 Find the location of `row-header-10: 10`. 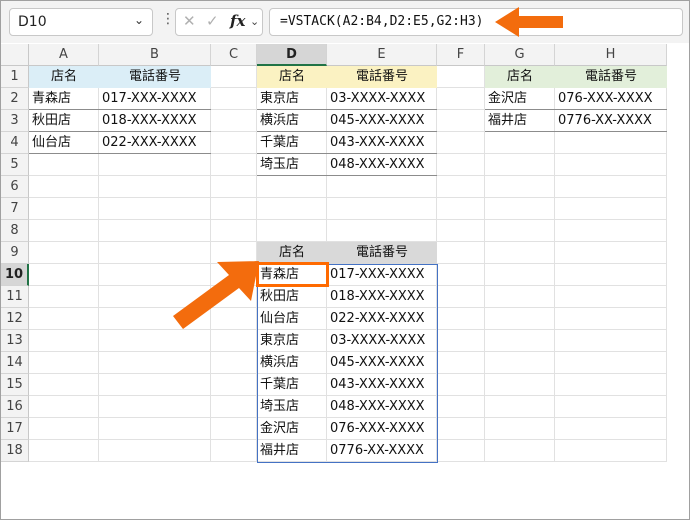

row-header-10: 10 is located at coordinates (15, 275).